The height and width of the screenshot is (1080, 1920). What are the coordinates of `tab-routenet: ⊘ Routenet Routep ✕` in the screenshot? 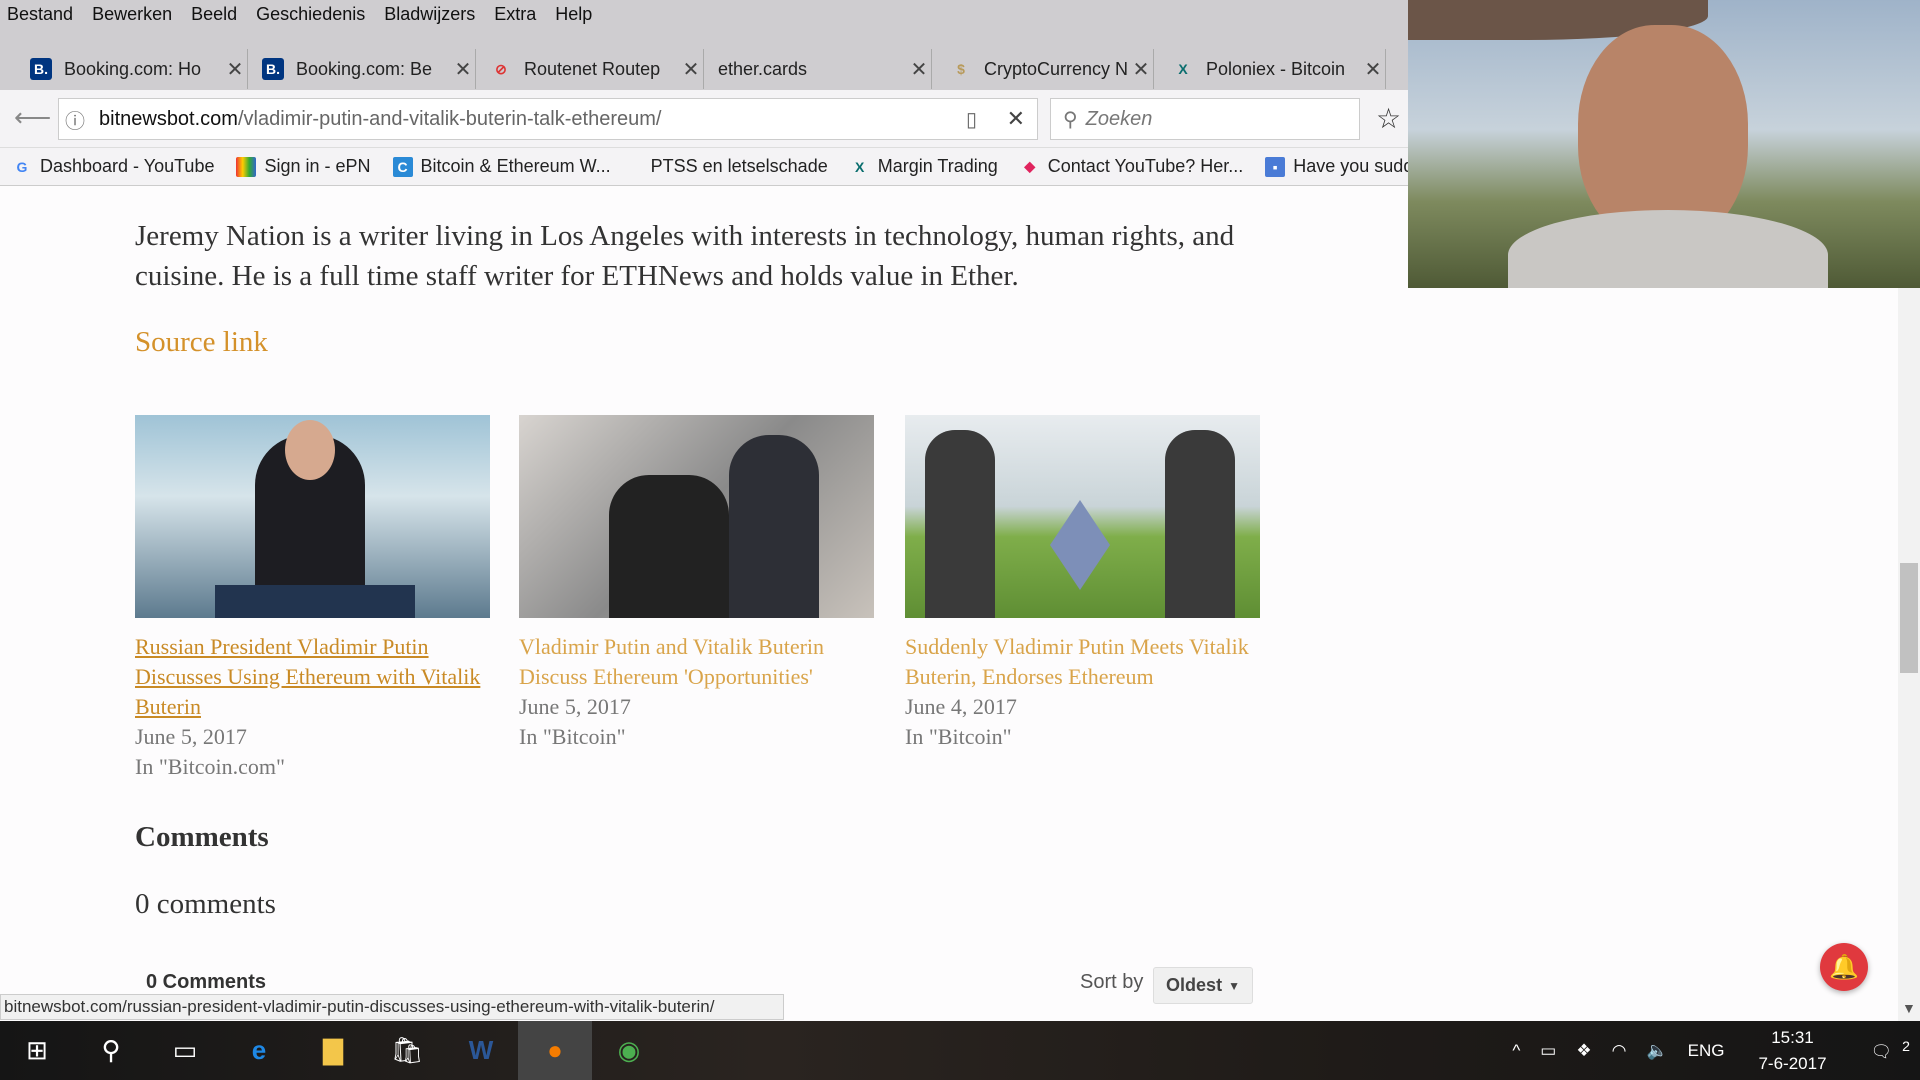 It's located at (593, 69).